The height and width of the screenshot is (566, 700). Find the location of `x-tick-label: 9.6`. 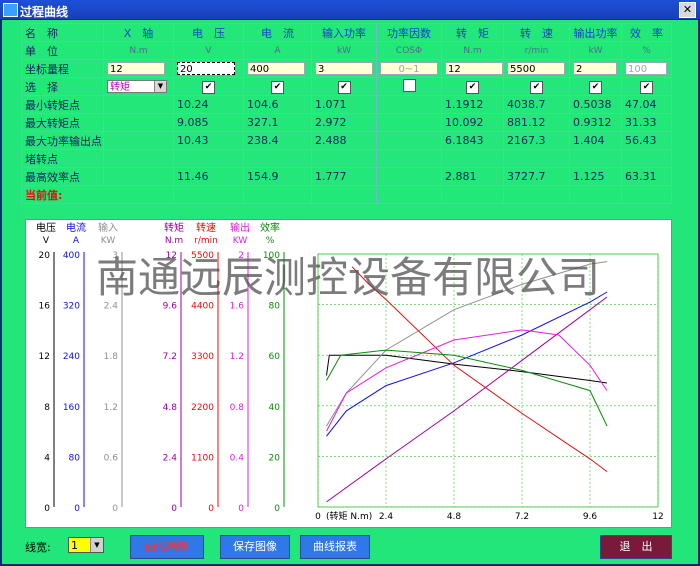

x-tick-label: 9.6 is located at coordinates (590, 517).